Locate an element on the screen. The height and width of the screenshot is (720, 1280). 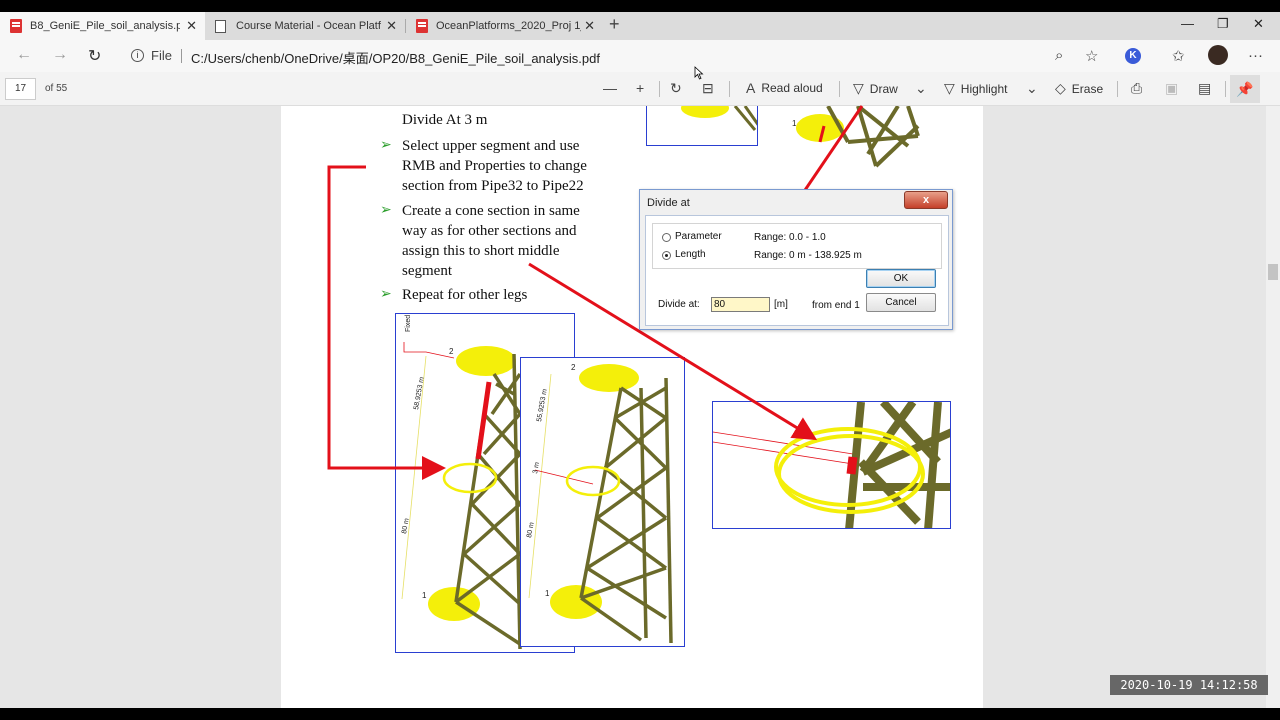
mouse-cursor-icon is located at coordinates (699, 73).